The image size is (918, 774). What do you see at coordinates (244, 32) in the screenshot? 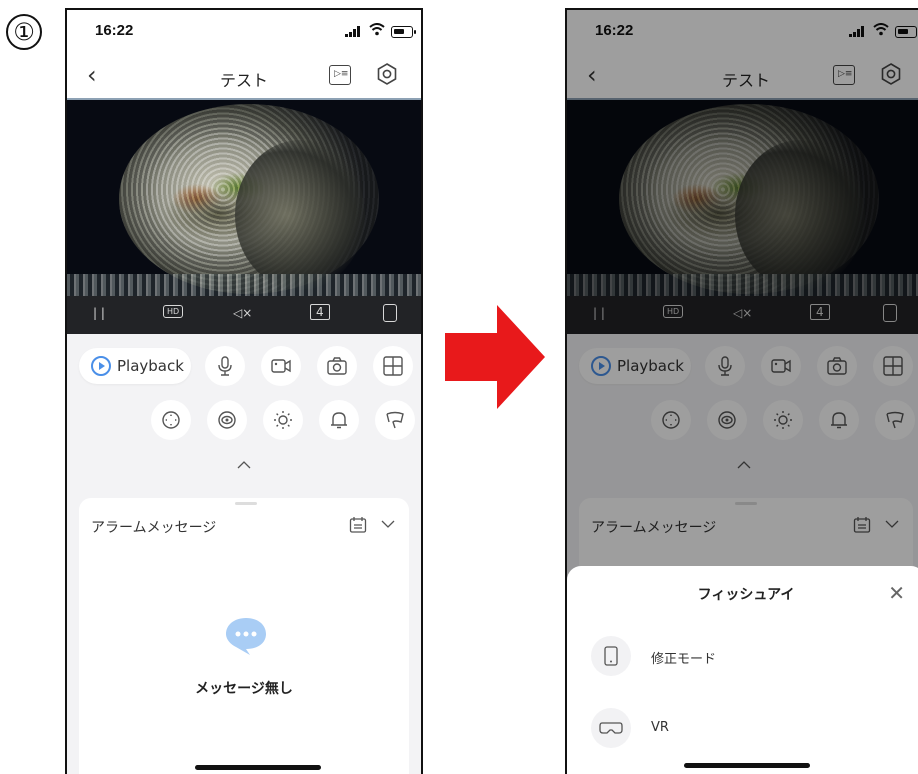
I see `status-bar: 16:22` at bounding box center [244, 32].